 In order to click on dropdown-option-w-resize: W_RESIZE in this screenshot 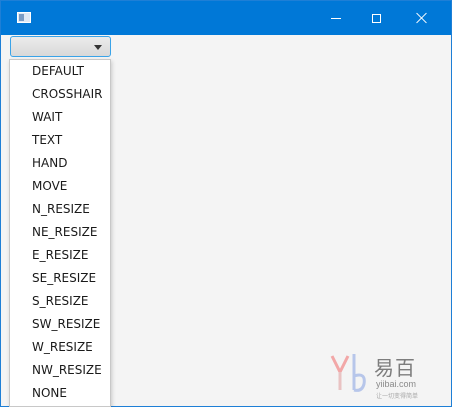, I will do `click(60, 347)`.